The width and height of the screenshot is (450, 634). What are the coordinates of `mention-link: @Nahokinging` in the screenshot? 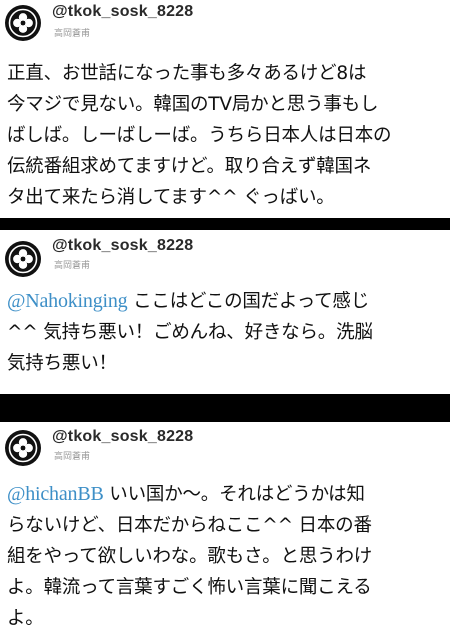 It's located at (67, 301).